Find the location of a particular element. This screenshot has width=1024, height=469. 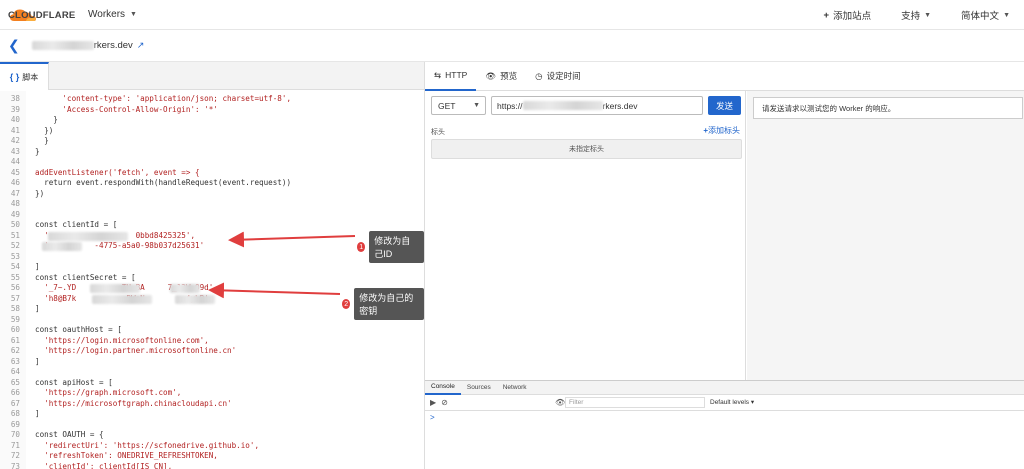

worker-domain: rkers.dev ↗ is located at coordinates (88, 45).